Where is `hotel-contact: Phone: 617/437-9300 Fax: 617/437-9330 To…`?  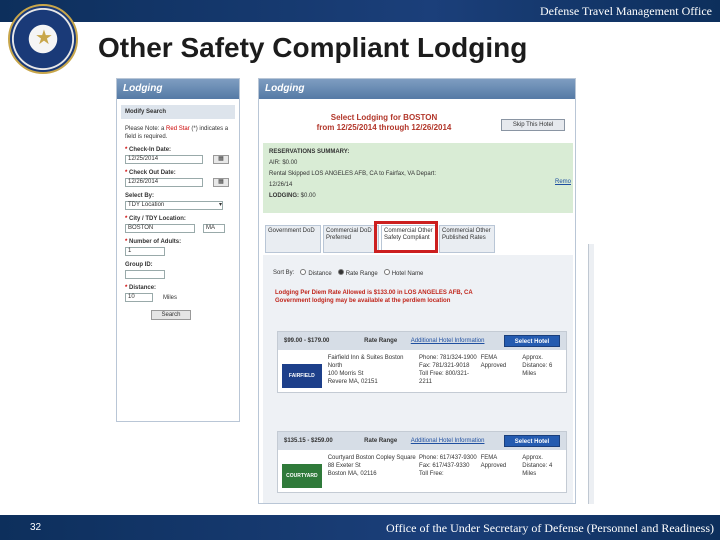
hotel-contact: Phone: 617/437-9300 Fax: 617/437-9330 To… is located at coordinates (448, 466).